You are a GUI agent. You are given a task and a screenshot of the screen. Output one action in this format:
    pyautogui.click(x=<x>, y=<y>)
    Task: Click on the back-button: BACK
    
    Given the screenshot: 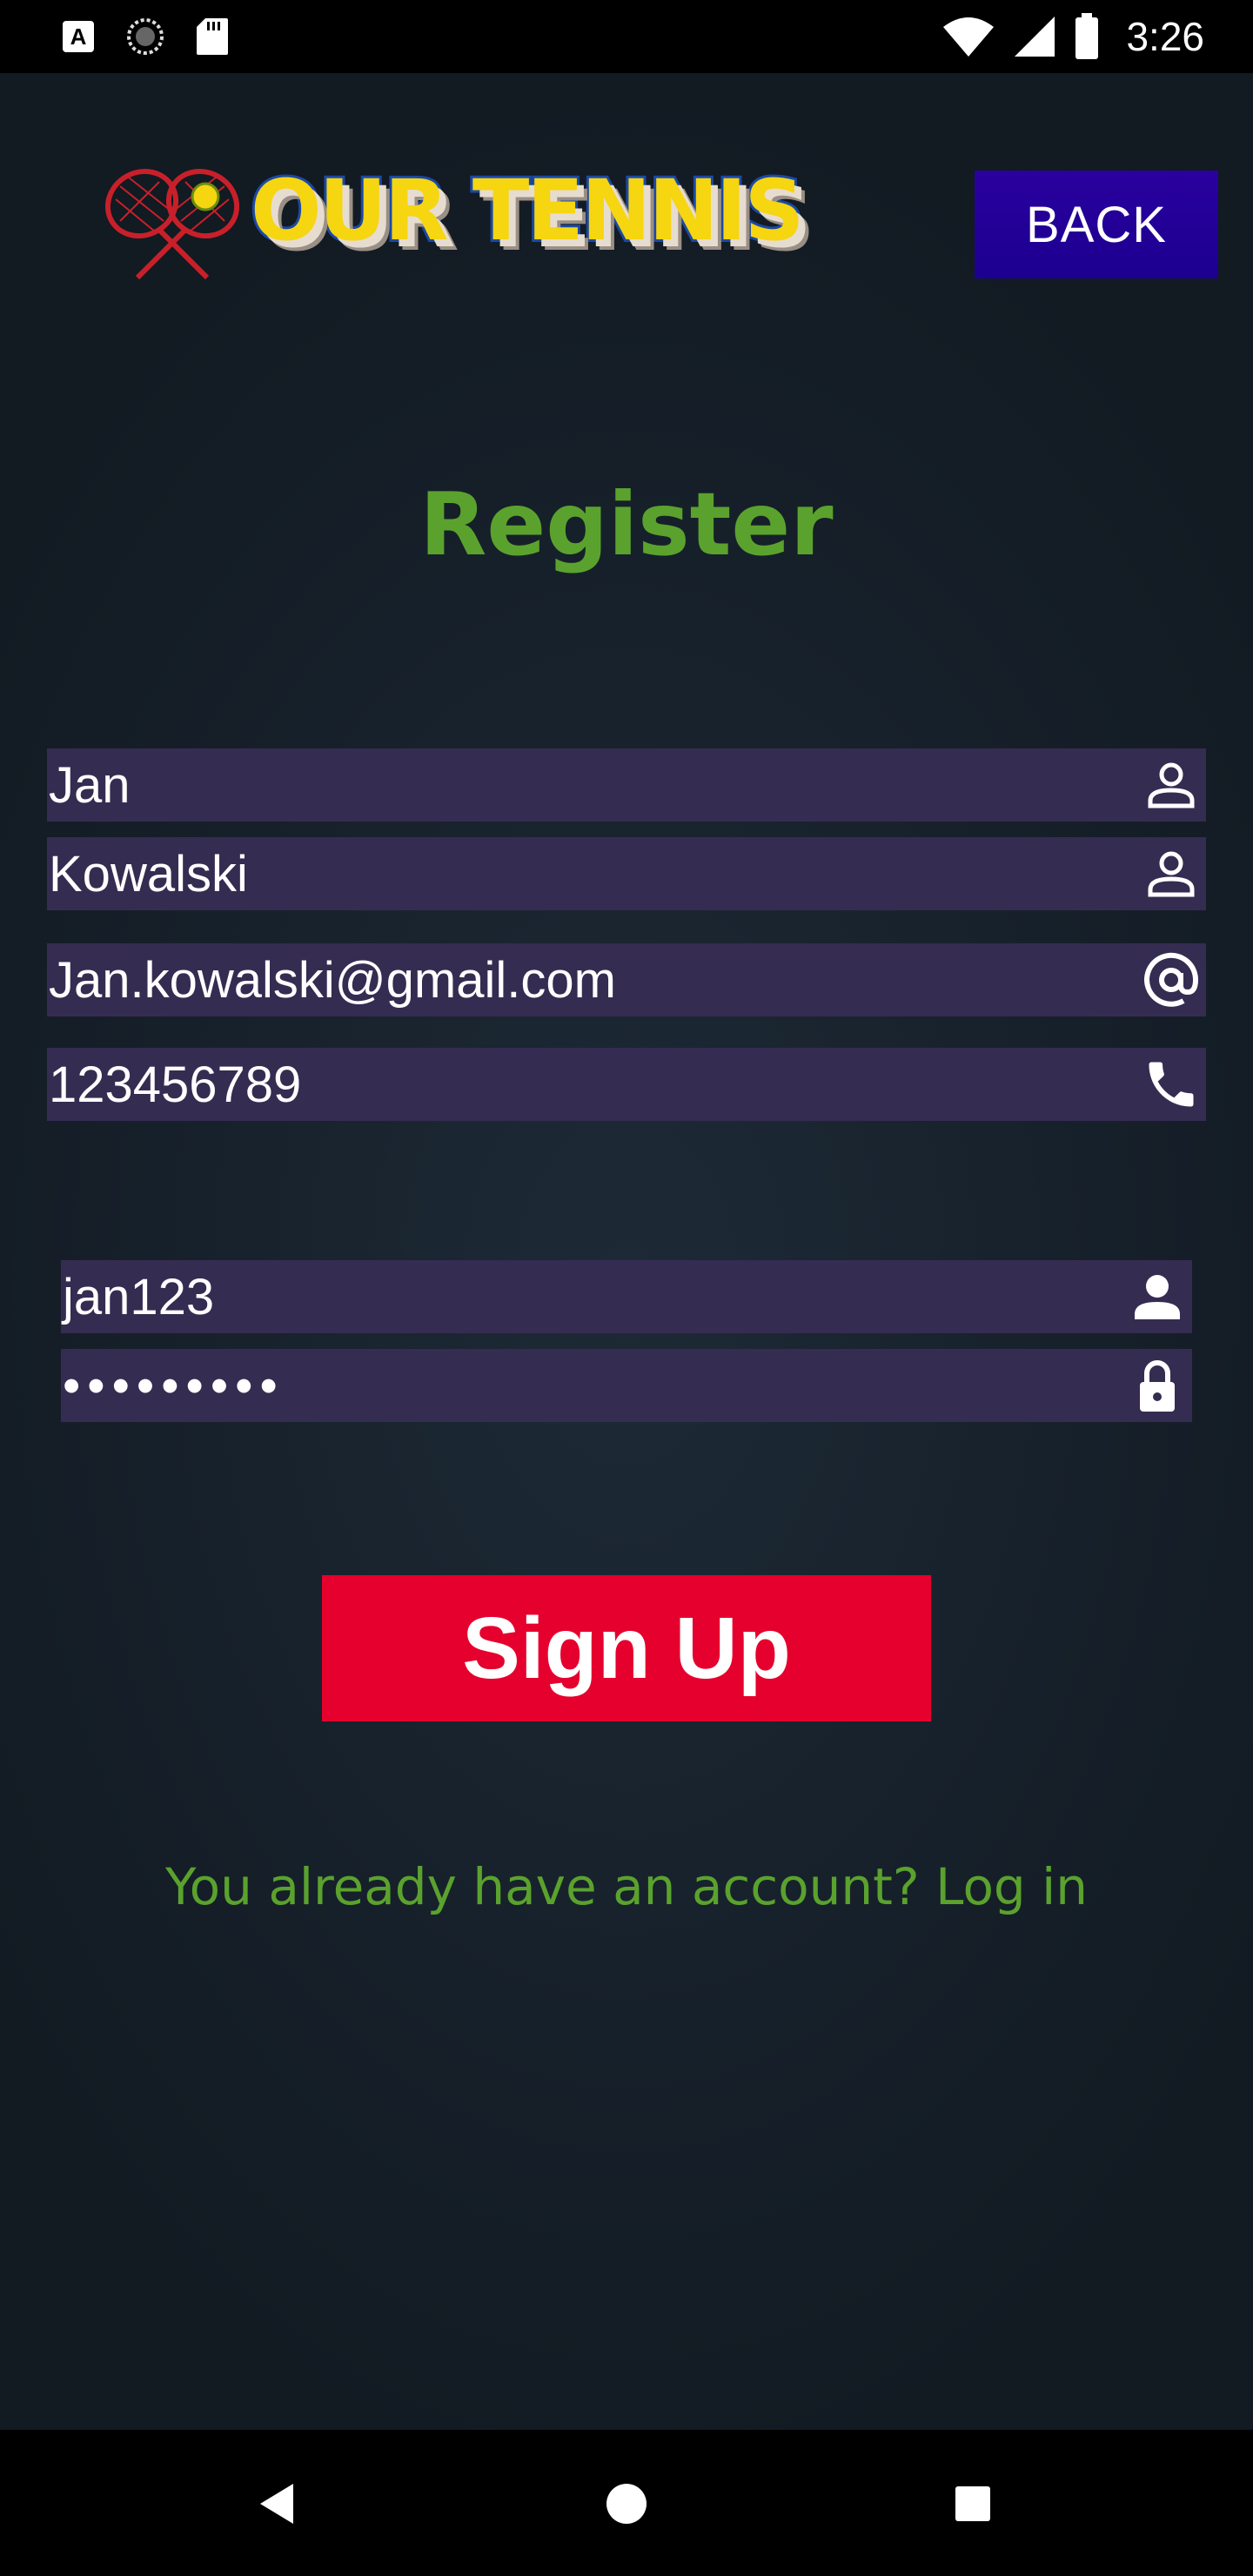 What is the action you would take?
    pyautogui.click(x=1096, y=224)
    